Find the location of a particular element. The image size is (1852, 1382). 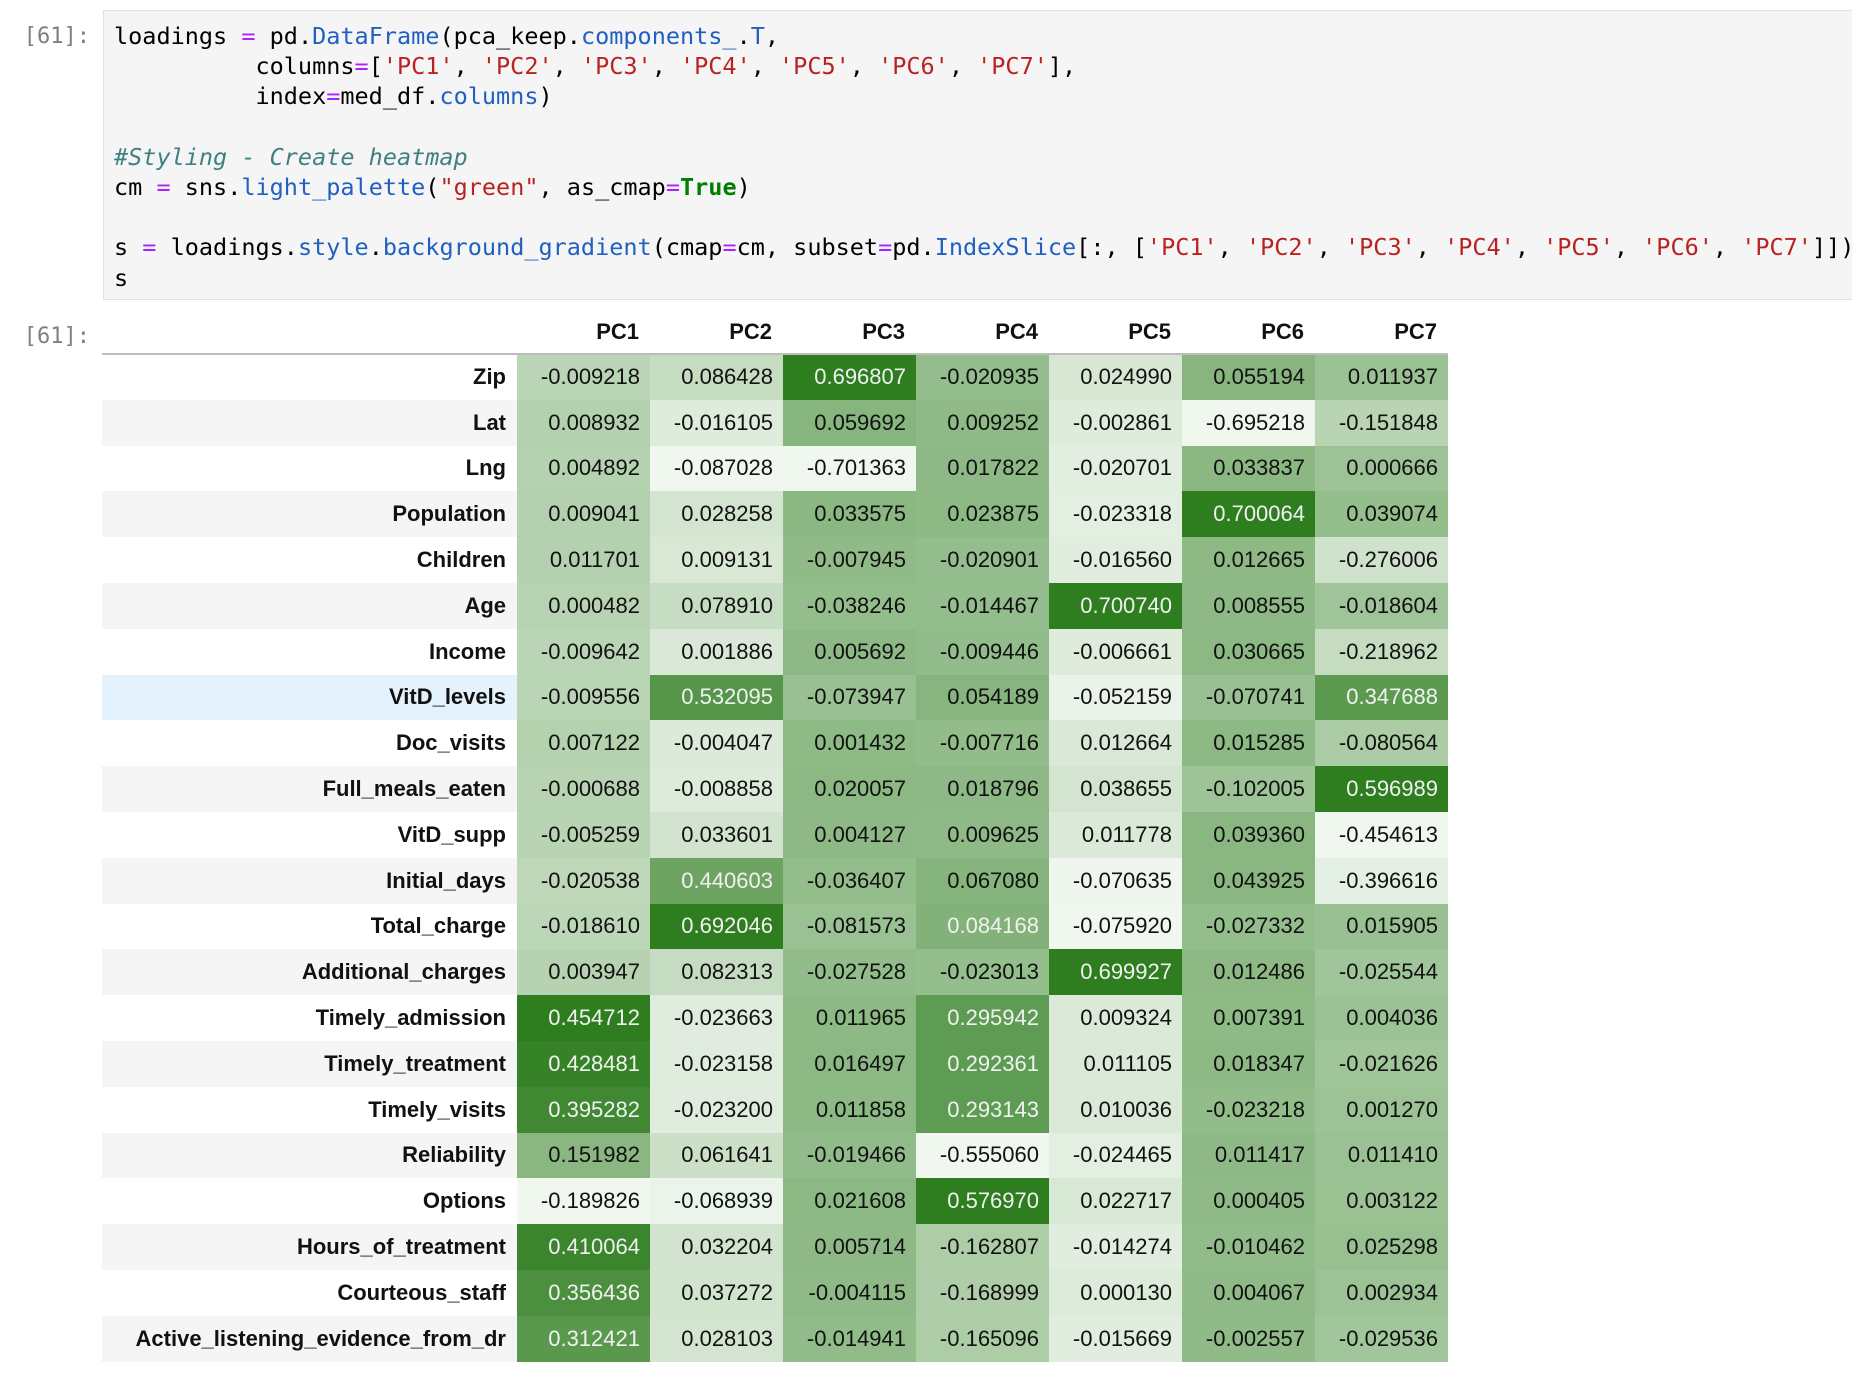

loading-cell: 0.009324 is located at coordinates (1115, 1018).